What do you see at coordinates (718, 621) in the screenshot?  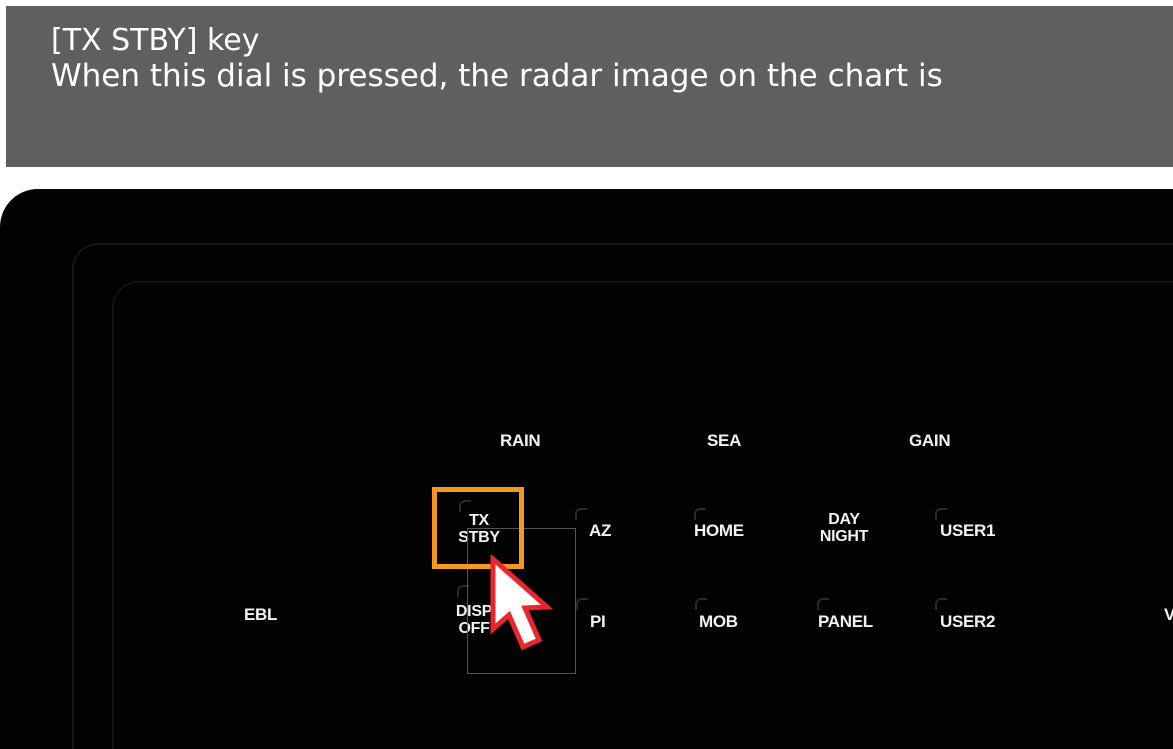 I see `mob-key: MOB` at bounding box center [718, 621].